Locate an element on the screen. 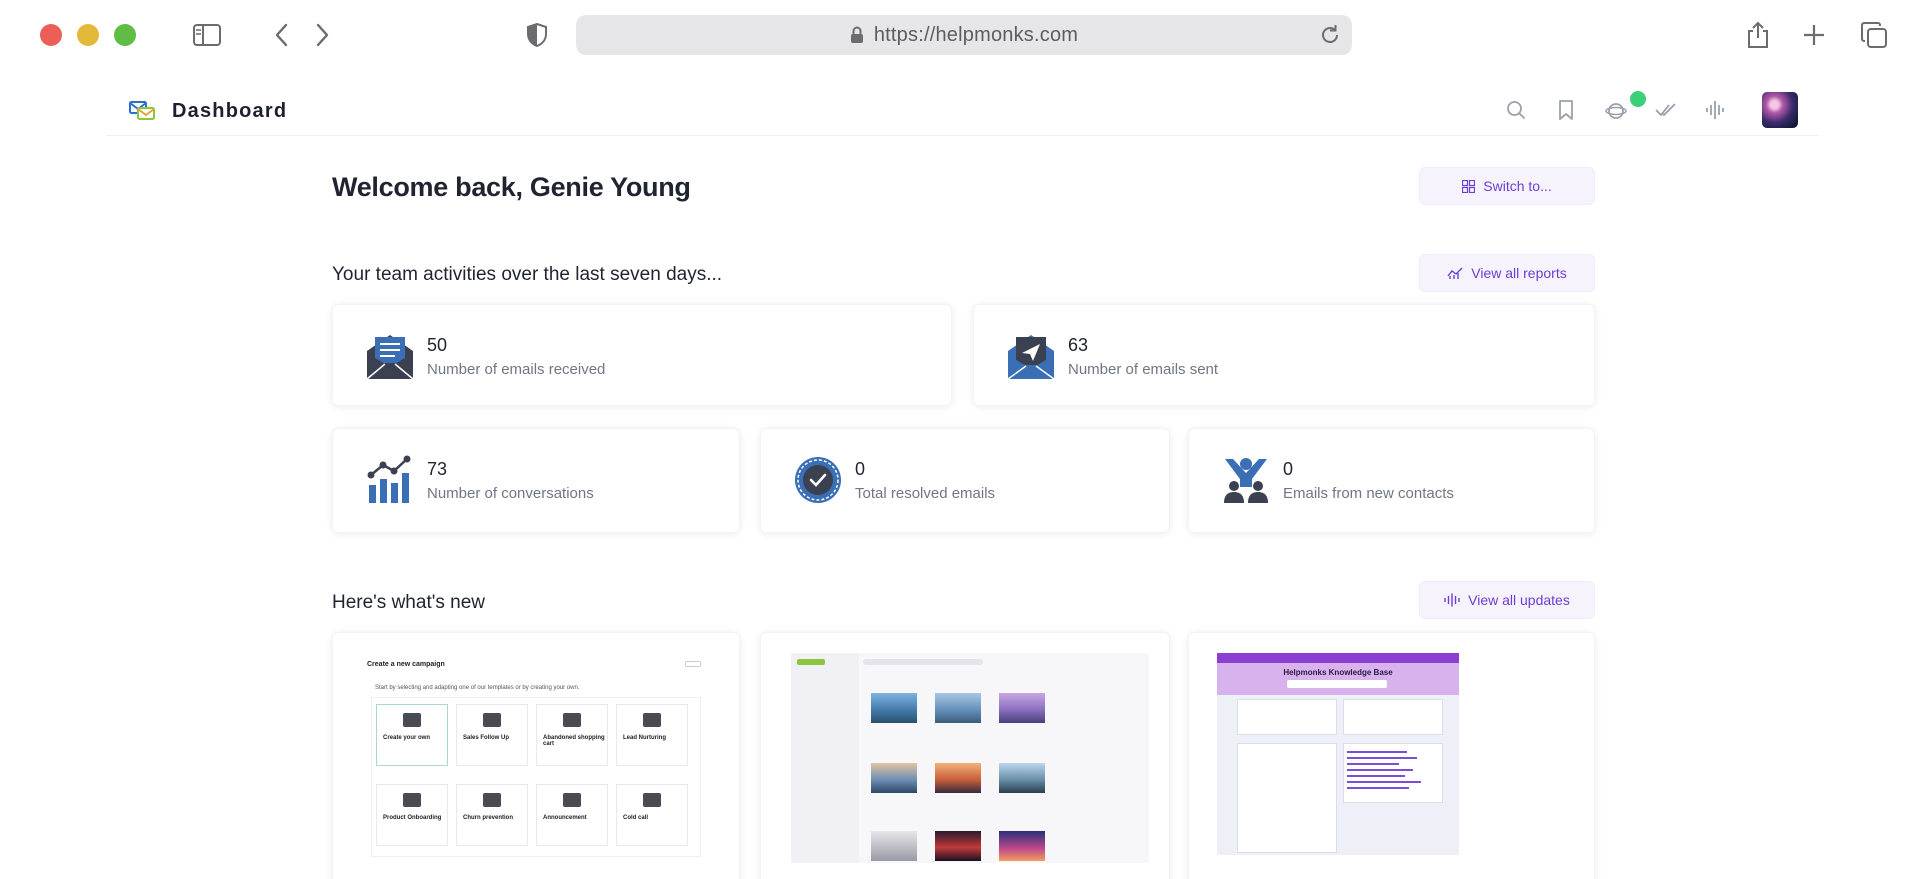  reload-icon is located at coordinates (1330, 37).